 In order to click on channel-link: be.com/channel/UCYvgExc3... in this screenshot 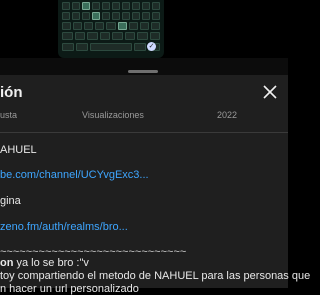, I will do `click(74, 175)`.